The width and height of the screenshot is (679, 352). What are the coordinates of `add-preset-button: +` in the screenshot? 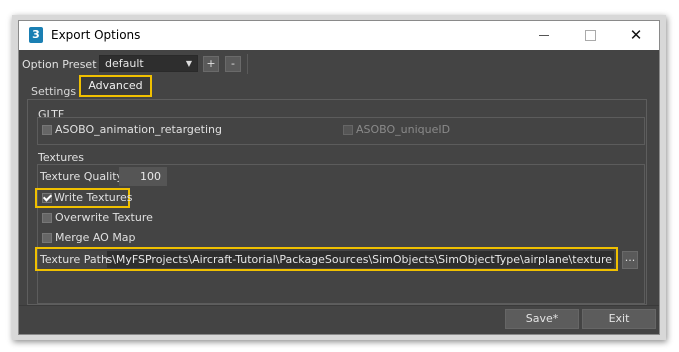 It's located at (211, 64).